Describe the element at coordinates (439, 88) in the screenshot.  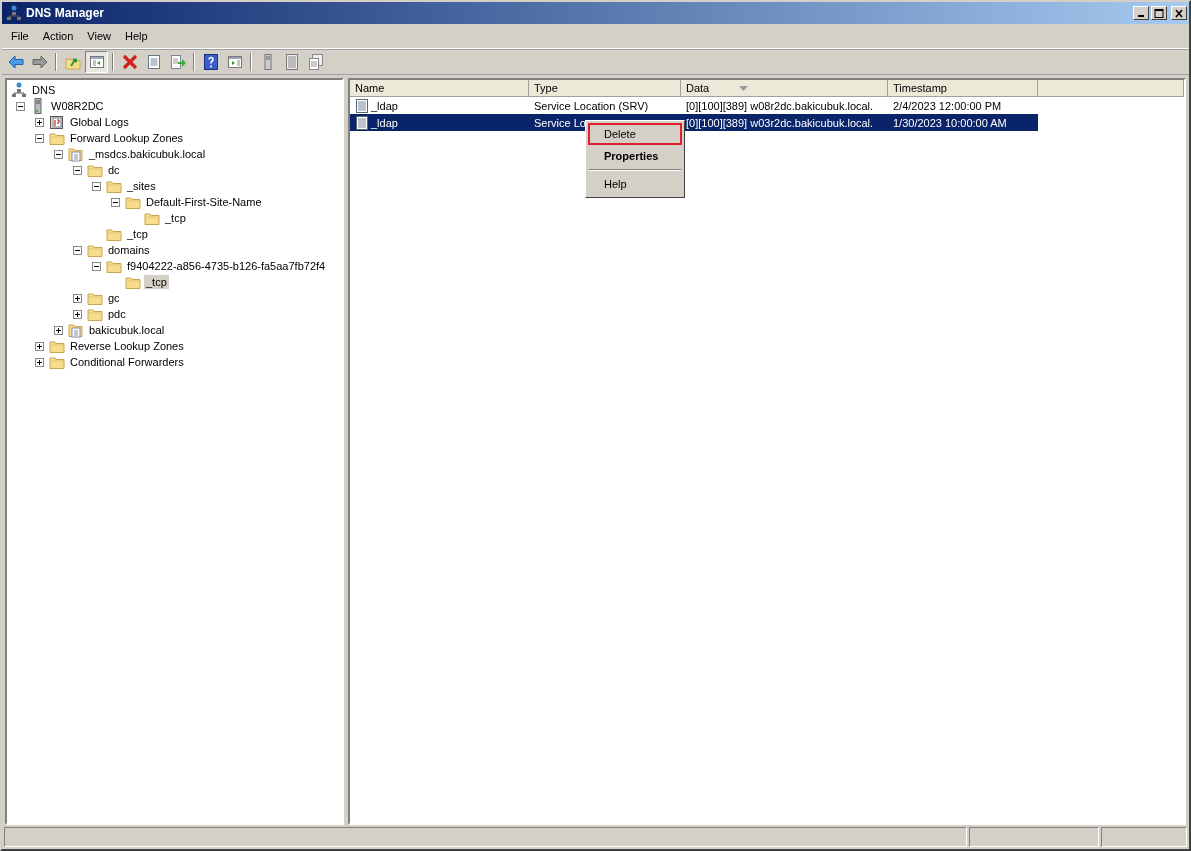
I see `column-header: Name` at that location.